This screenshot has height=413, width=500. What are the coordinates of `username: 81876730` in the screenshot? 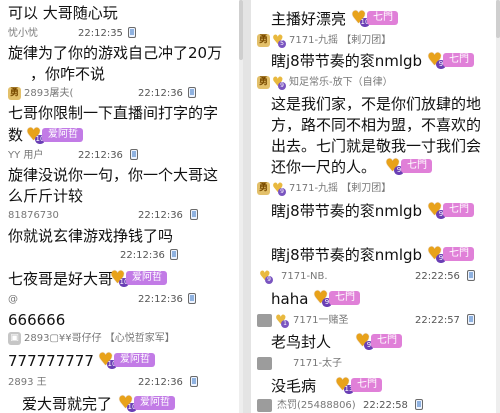 It's located at (33, 216).